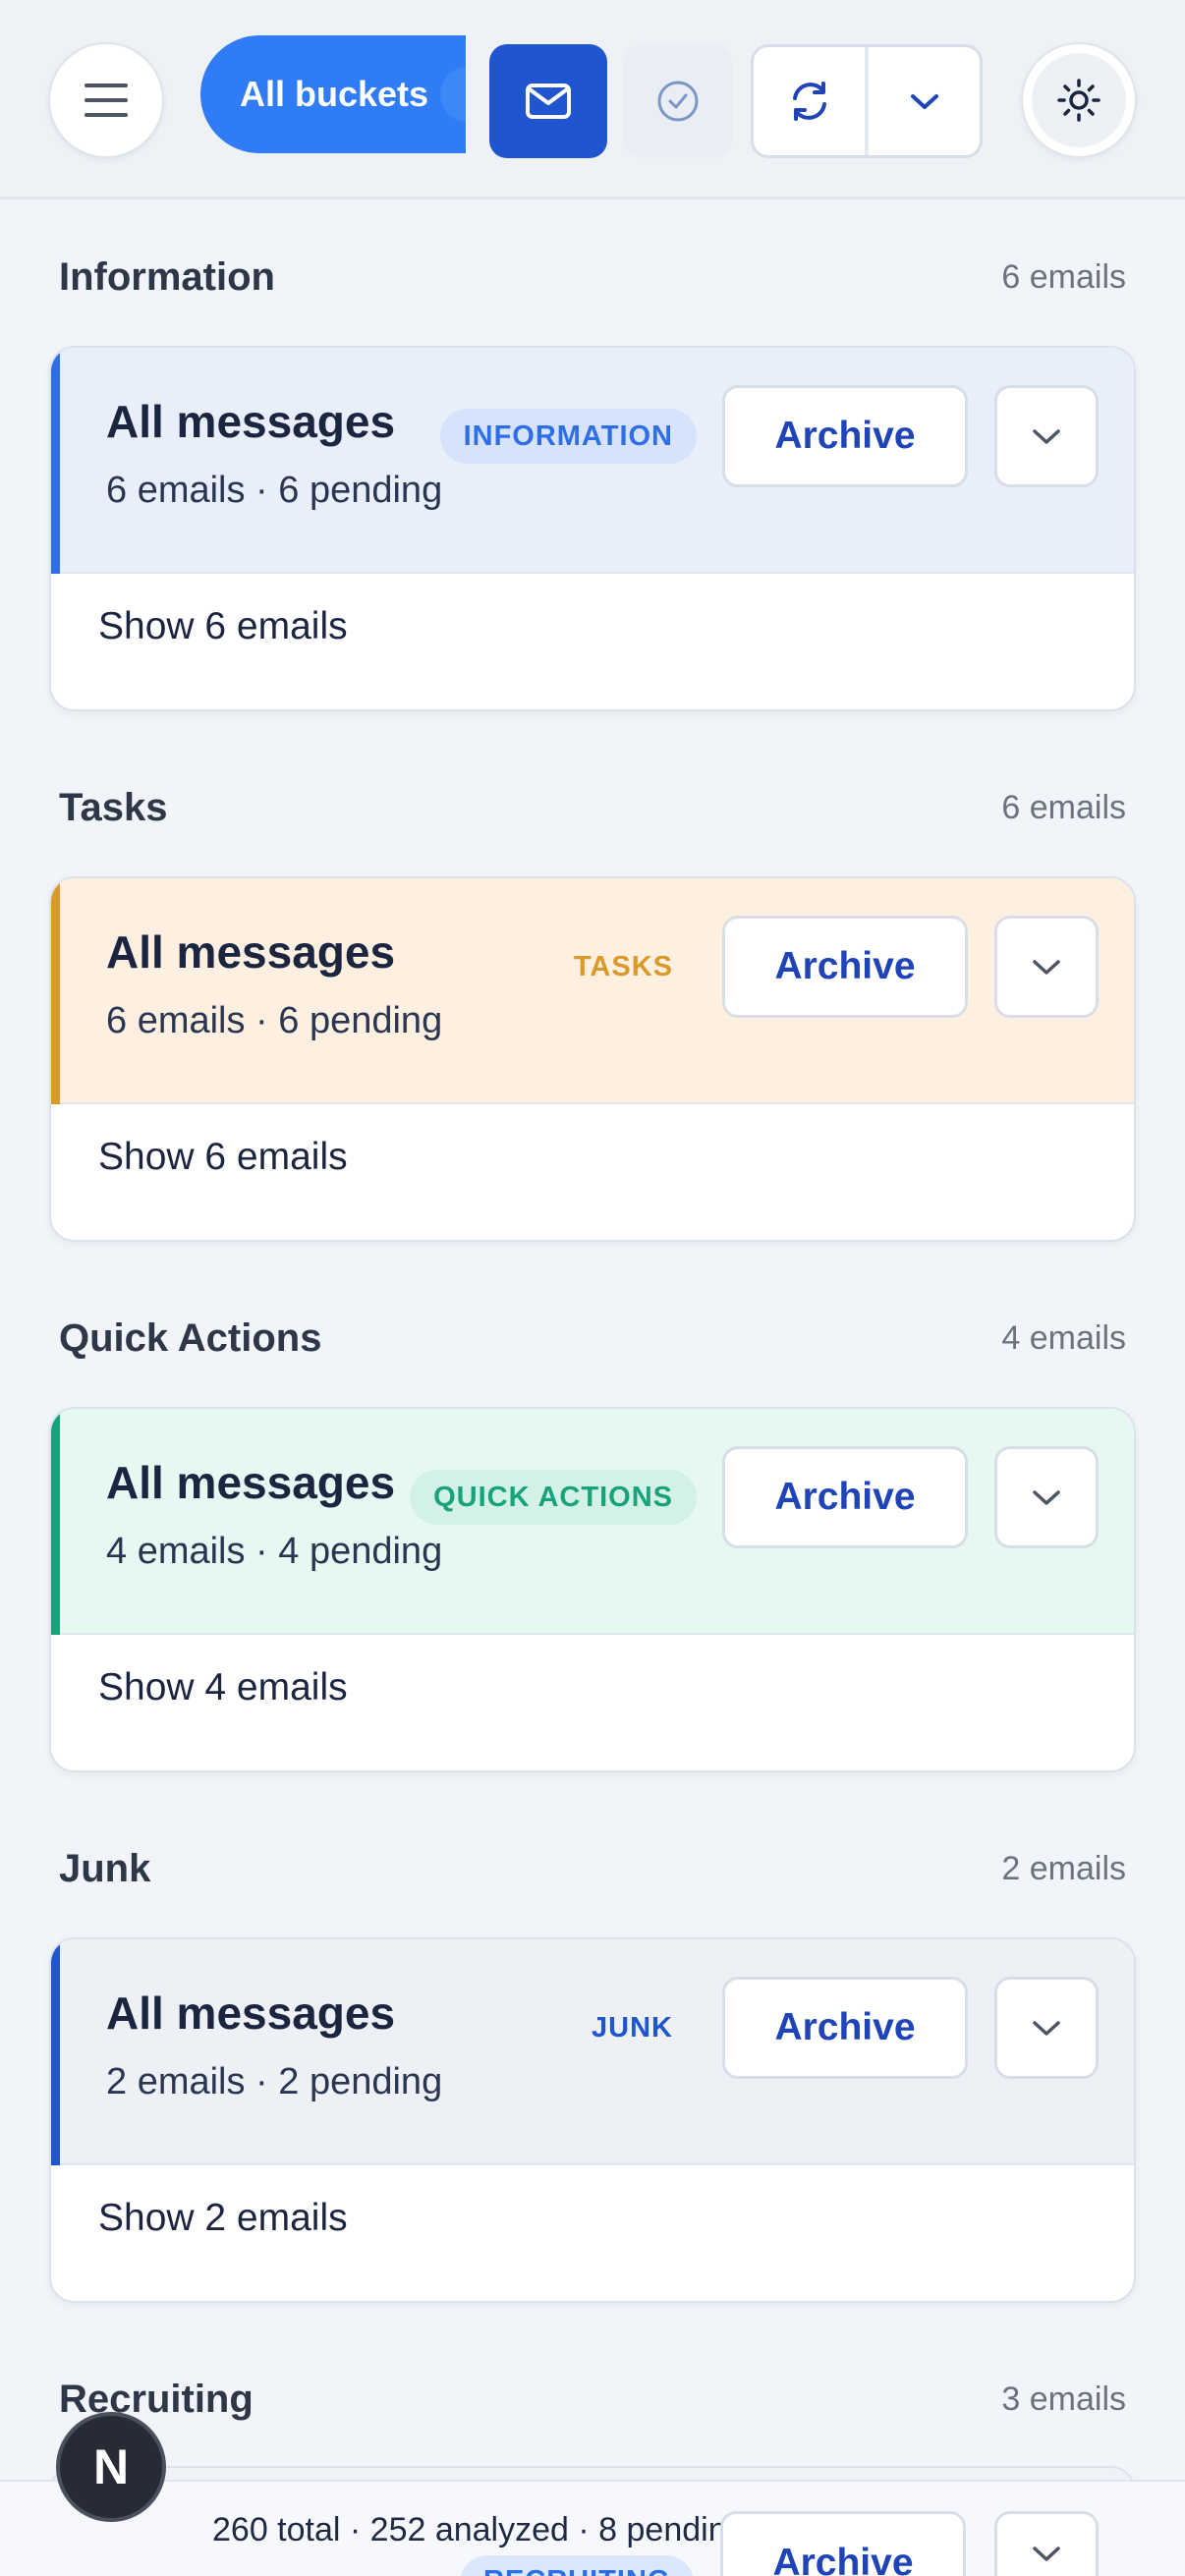  I want to click on envelope-icon, so click(548, 101).